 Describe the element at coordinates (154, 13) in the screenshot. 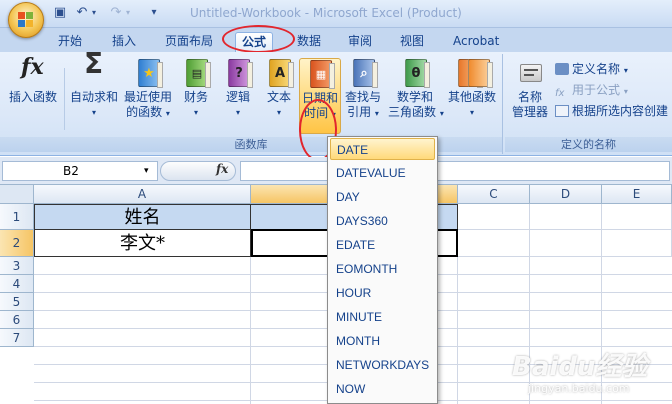

I see `customize-toolbar-icon: ▾` at that location.